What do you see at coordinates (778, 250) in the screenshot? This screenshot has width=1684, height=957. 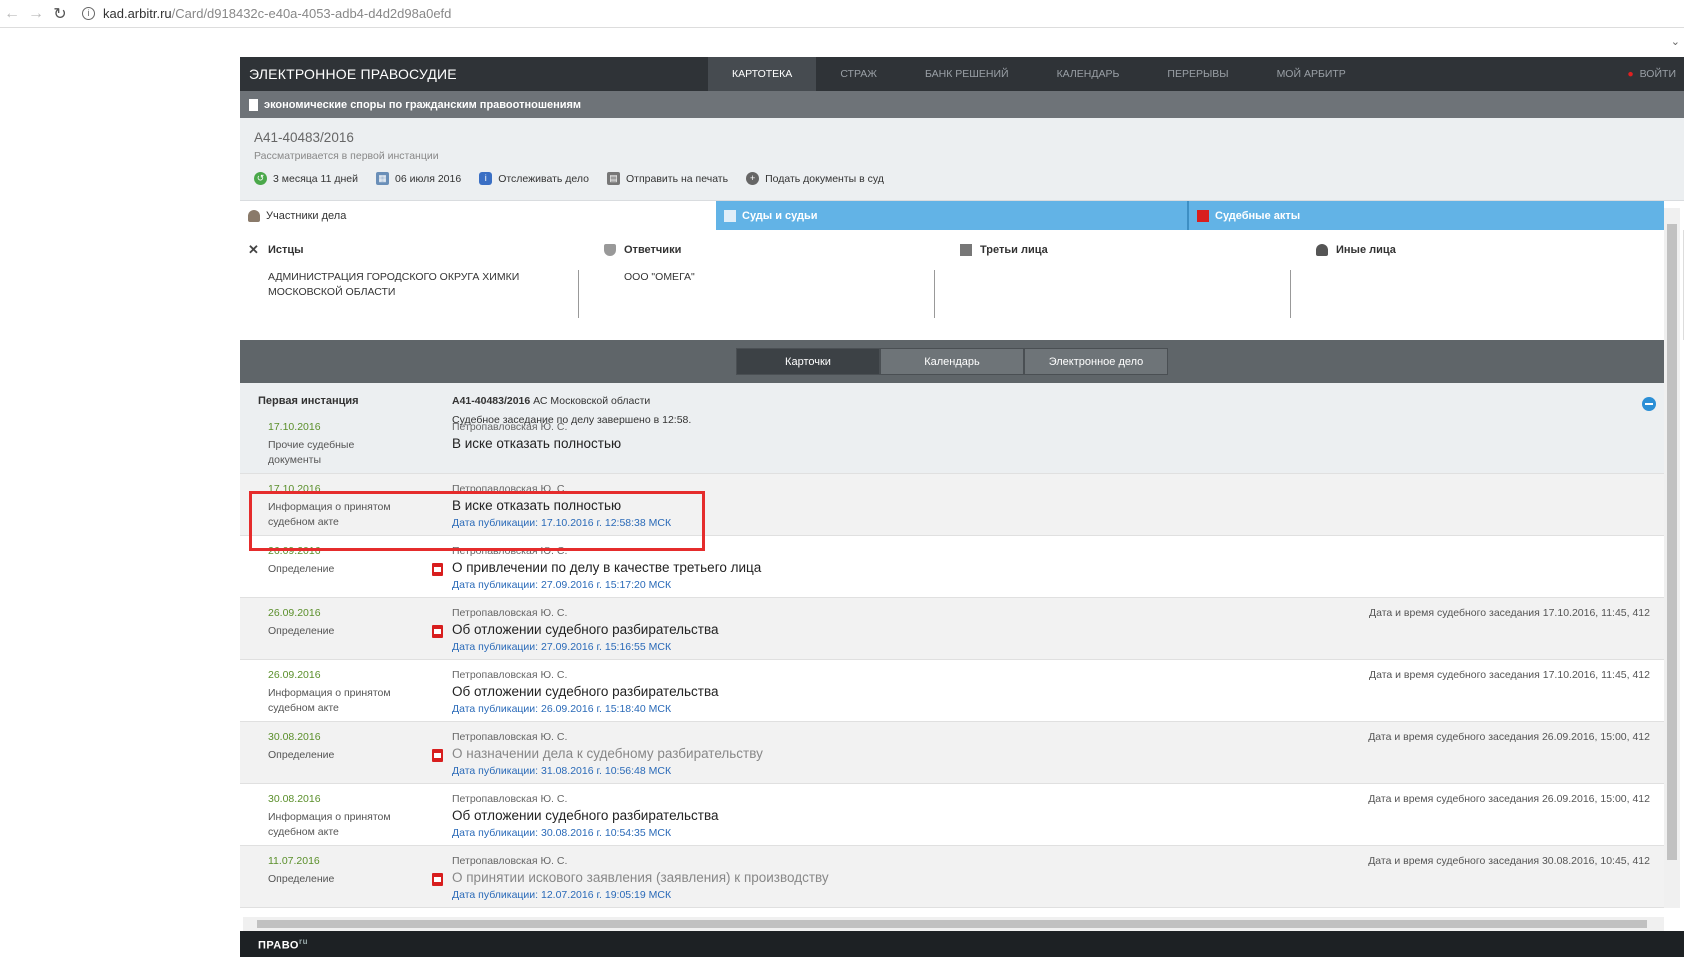 I see `defendants-header: Ответчики` at bounding box center [778, 250].